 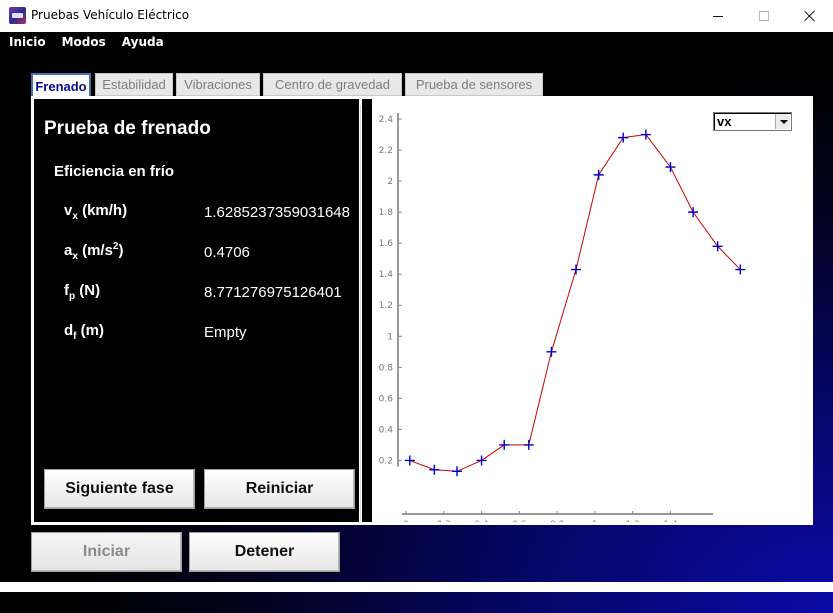 What do you see at coordinates (386, 399) in the screenshot?
I see `y-tick-label: 0.6` at bounding box center [386, 399].